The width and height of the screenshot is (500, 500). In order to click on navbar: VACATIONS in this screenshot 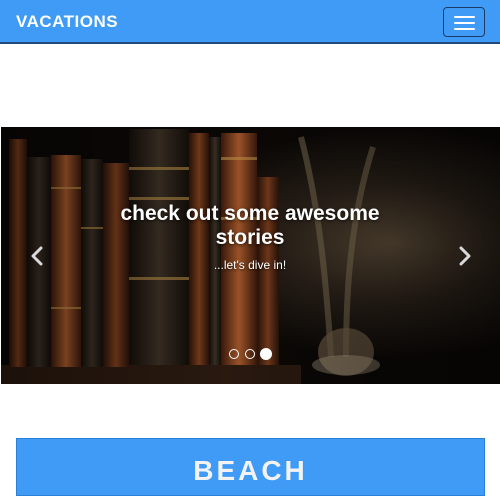, I will do `click(250, 22)`.